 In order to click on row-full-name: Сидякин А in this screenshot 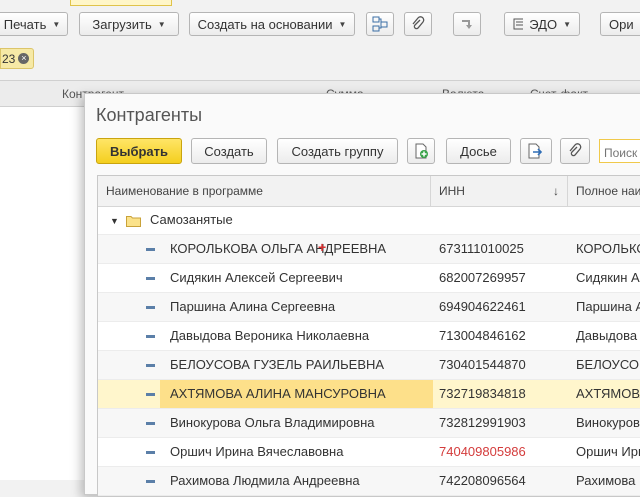, I will do `click(608, 277)`.